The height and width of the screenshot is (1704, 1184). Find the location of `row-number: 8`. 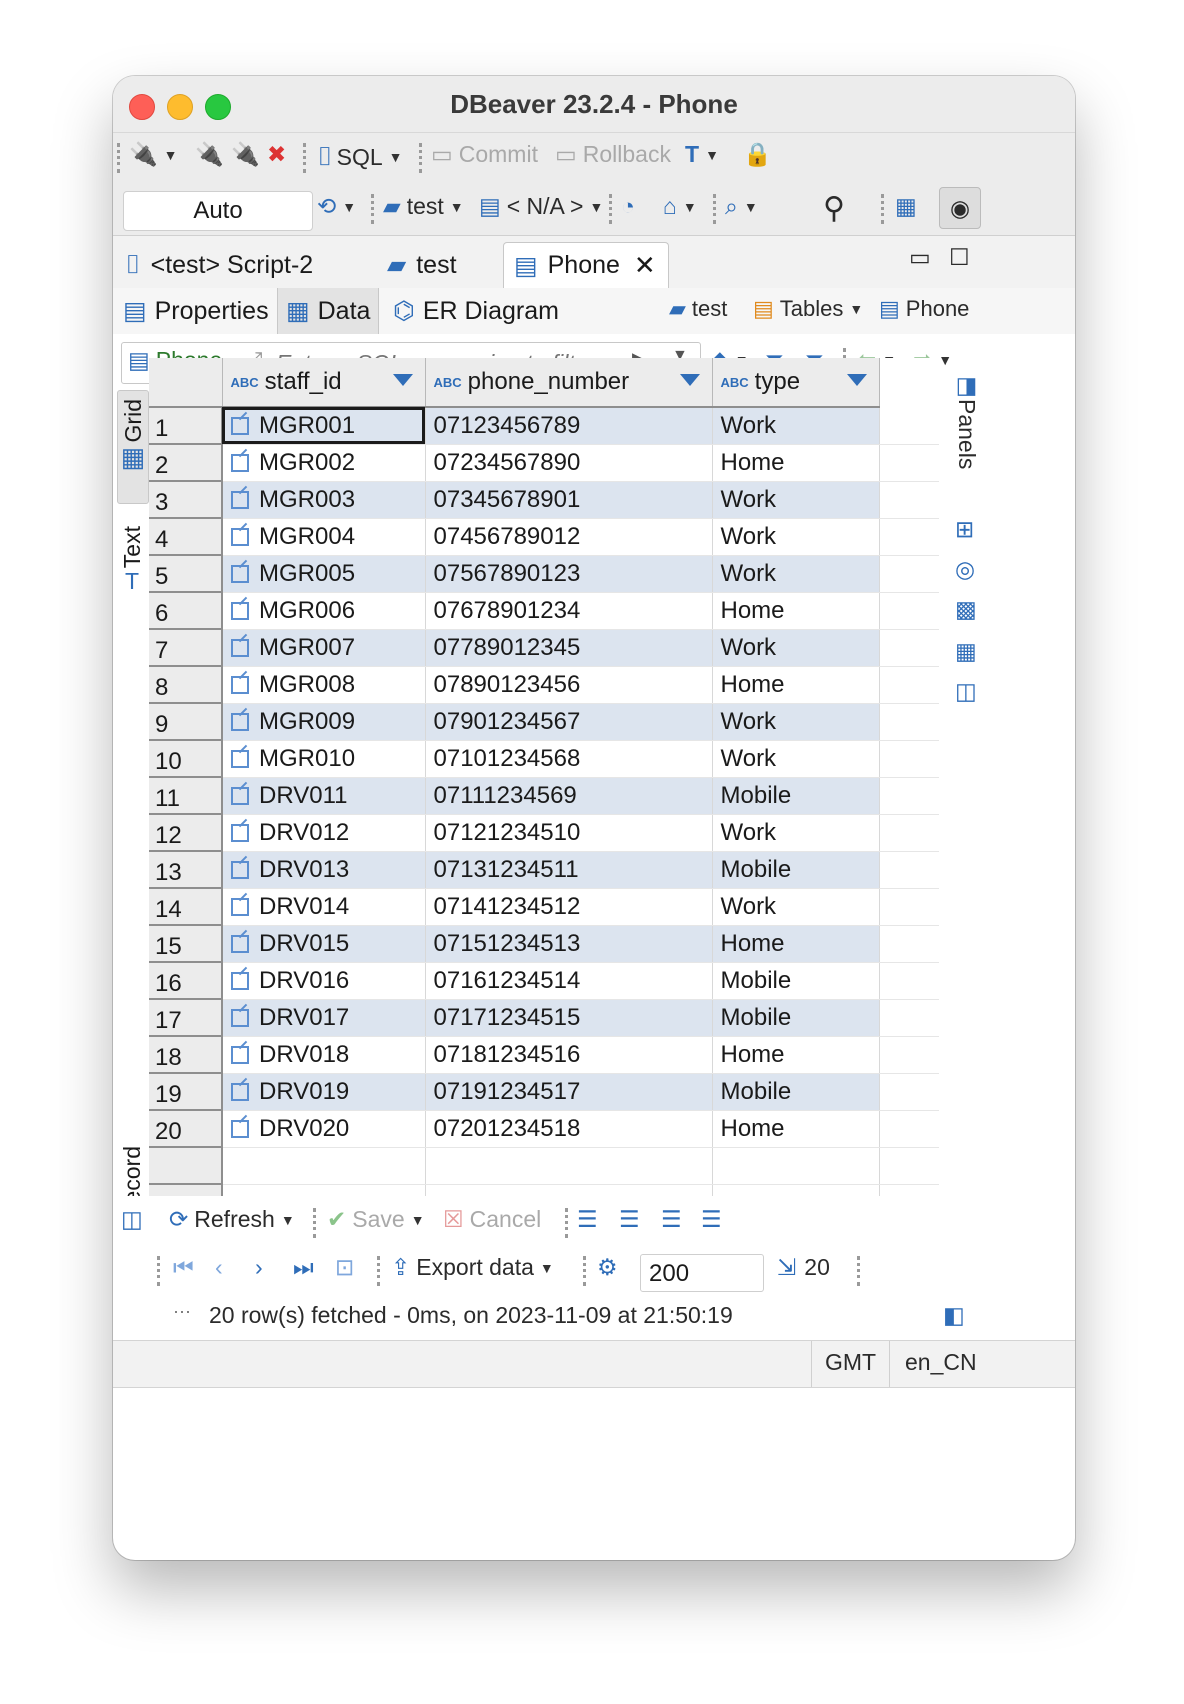

row-number: 8 is located at coordinates (186, 685).